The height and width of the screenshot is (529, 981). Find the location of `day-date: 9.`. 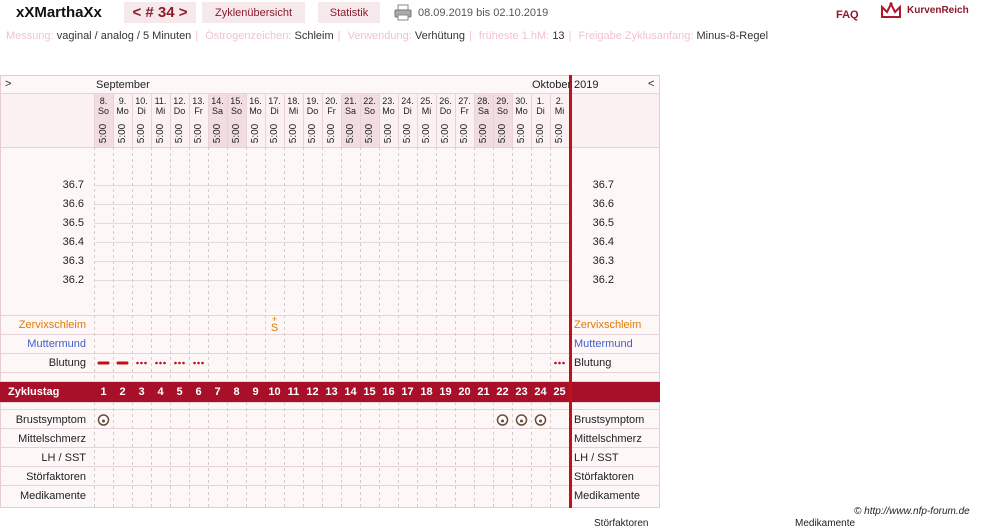

day-date: 9. is located at coordinates (122, 101).